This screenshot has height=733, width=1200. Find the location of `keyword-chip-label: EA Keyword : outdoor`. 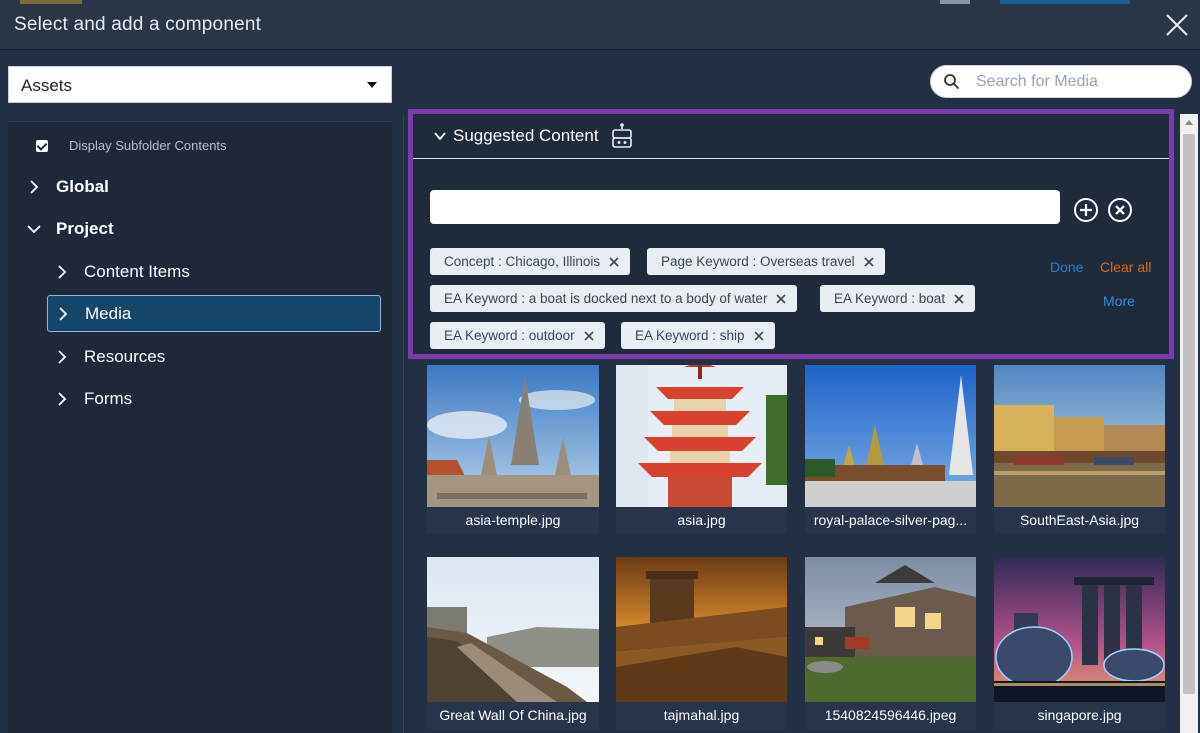

keyword-chip-label: EA Keyword : outdoor is located at coordinates (509, 335).